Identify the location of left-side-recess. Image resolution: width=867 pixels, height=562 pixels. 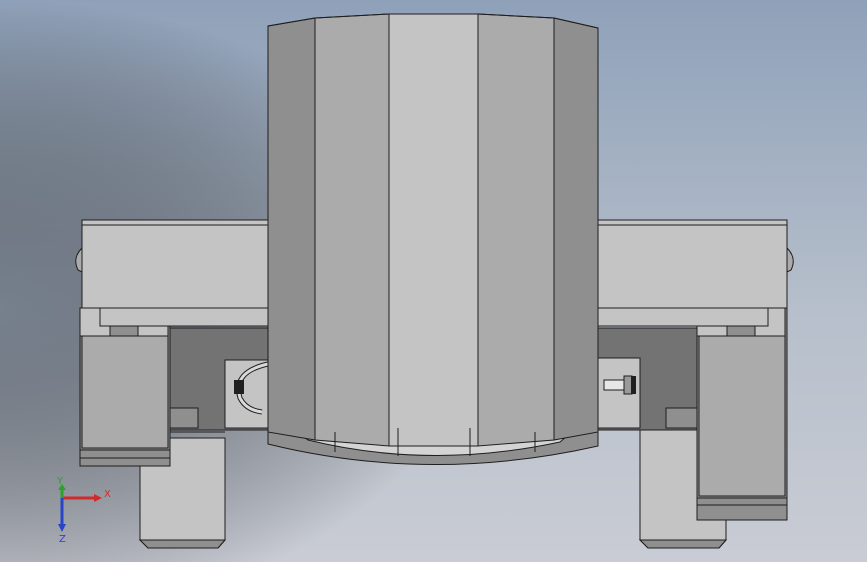
(220, 379).